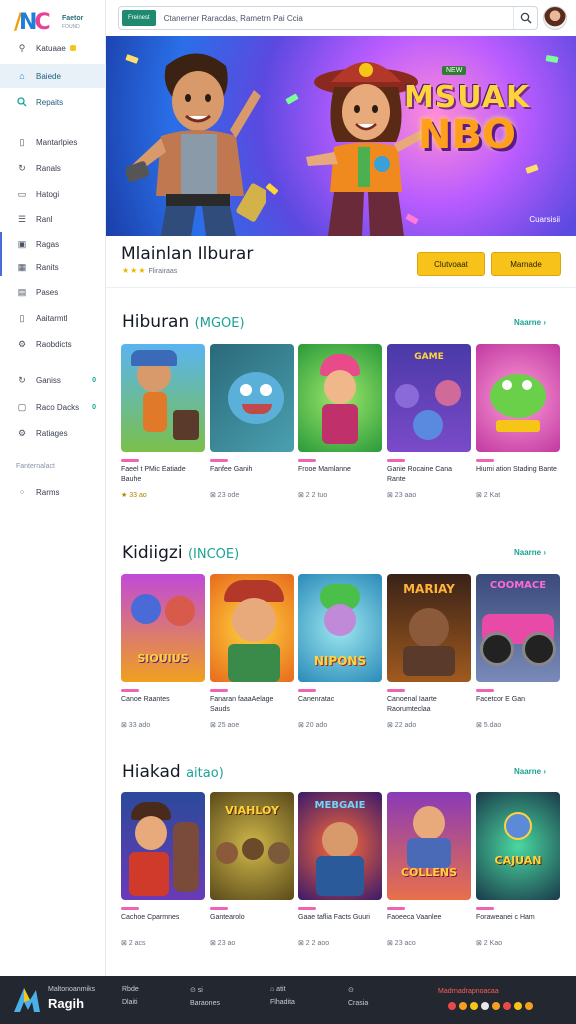 This screenshot has height=1024, width=576. Describe the element at coordinates (130, 996) in the screenshot. I see `footer-link: Rbde Dlaiti` at that location.